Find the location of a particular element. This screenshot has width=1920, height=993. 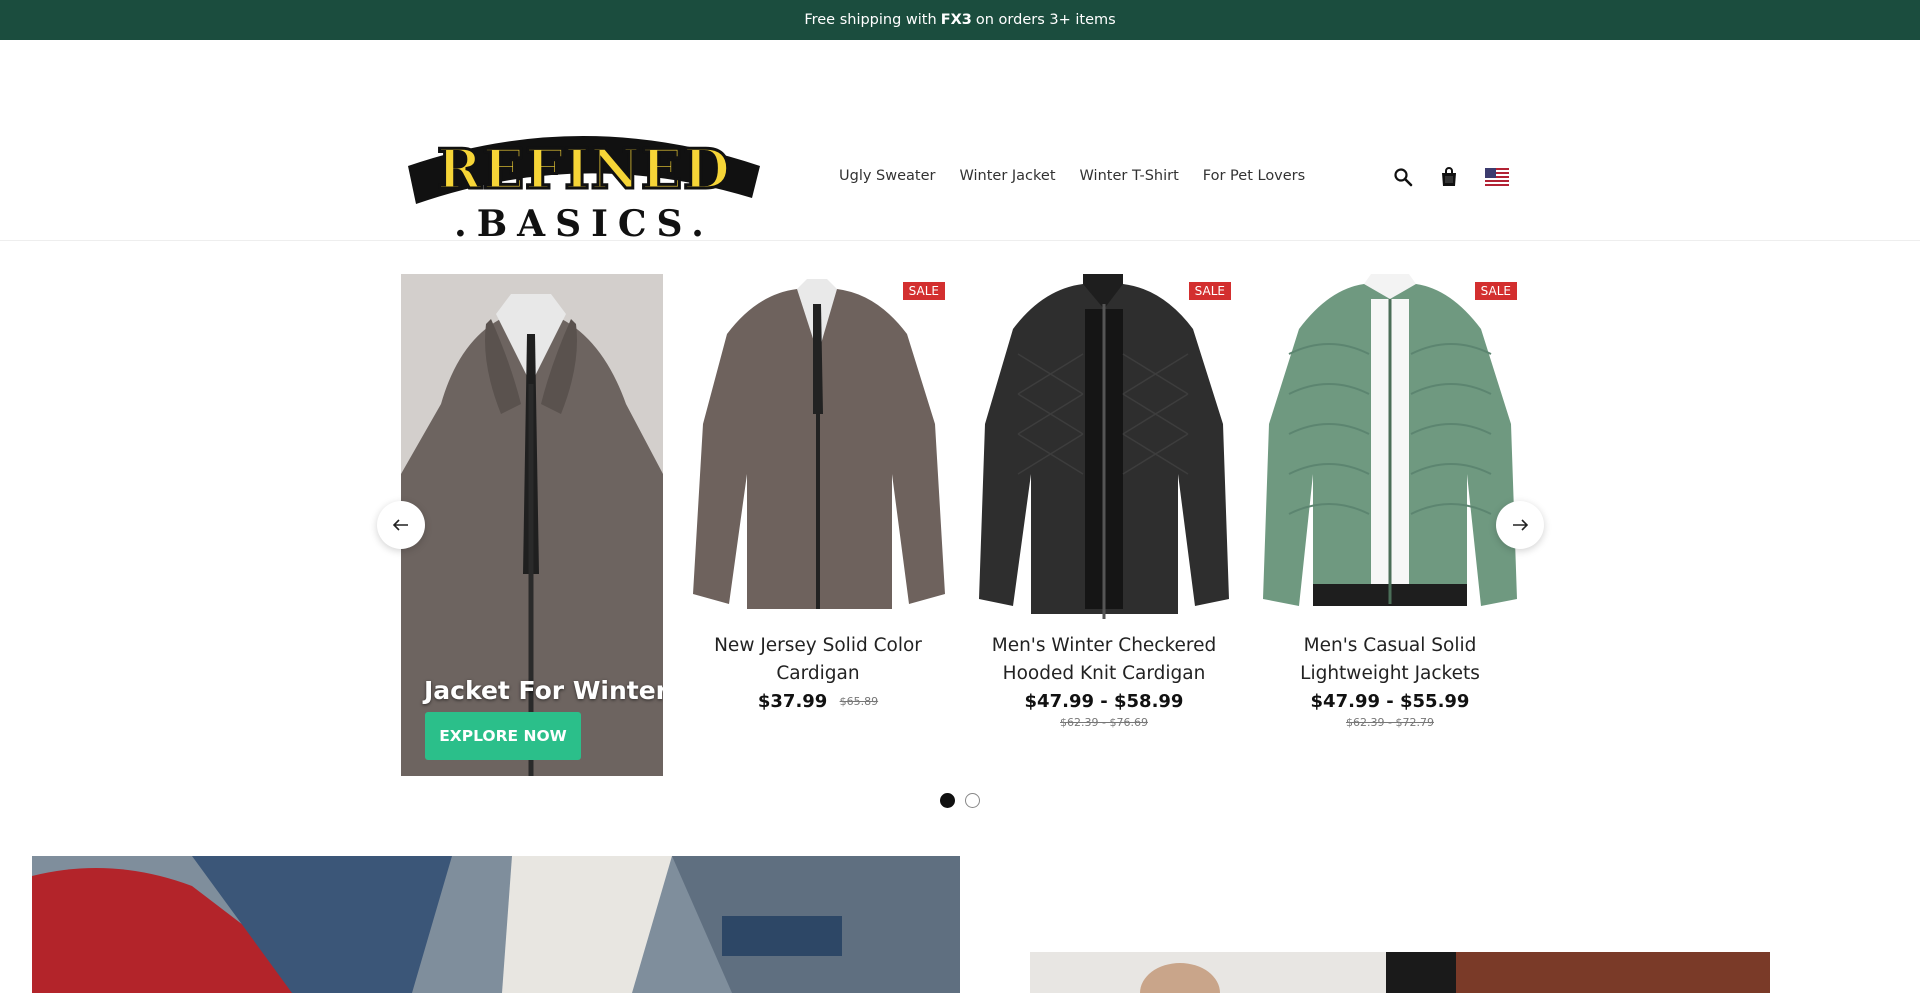

nav-item-winter-jacket: Winter Jacket is located at coordinates (1007, 176).